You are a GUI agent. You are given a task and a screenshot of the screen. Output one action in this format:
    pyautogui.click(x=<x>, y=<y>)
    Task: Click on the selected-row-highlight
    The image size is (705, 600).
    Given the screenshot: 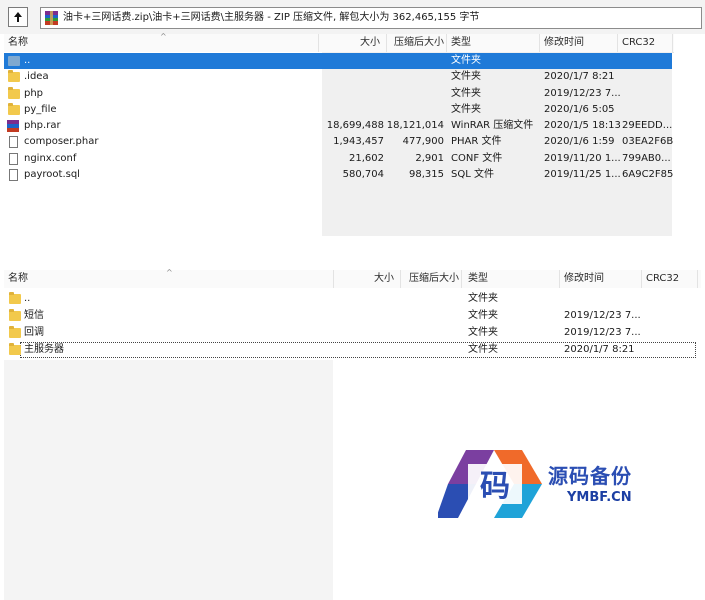 What is the action you would take?
    pyautogui.click(x=338, y=61)
    